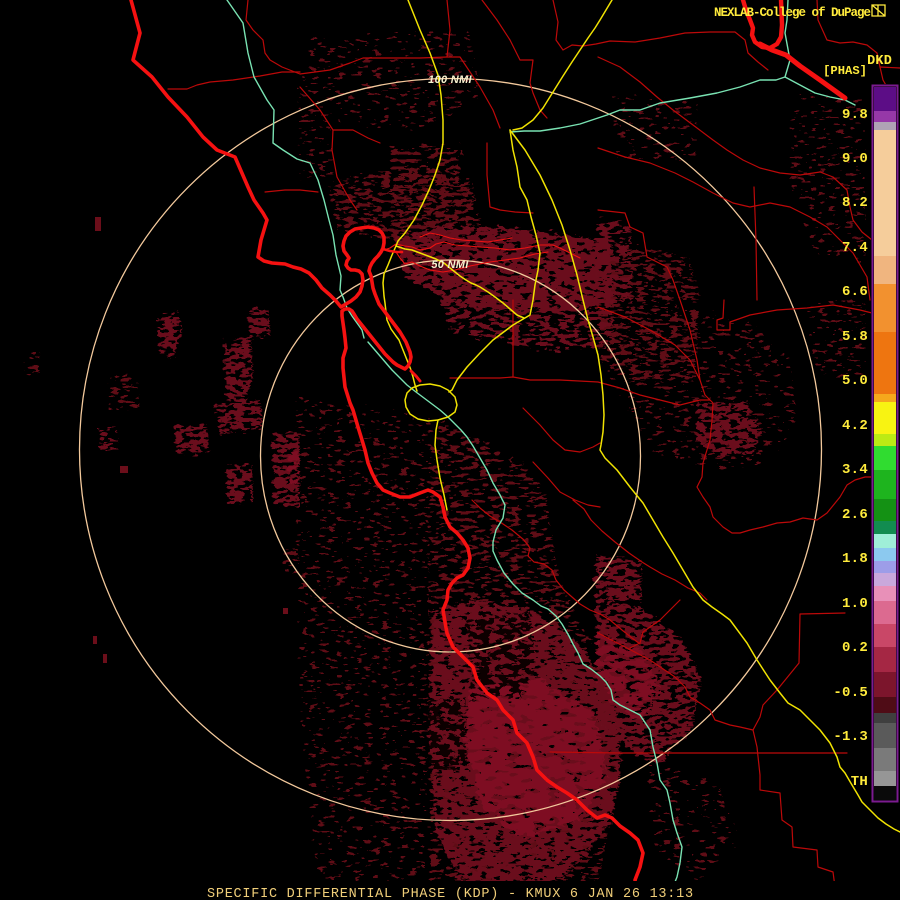 The image size is (900, 900). What do you see at coordinates (855, 203) in the screenshot?
I see `svg-text: 8.2` at bounding box center [855, 203].